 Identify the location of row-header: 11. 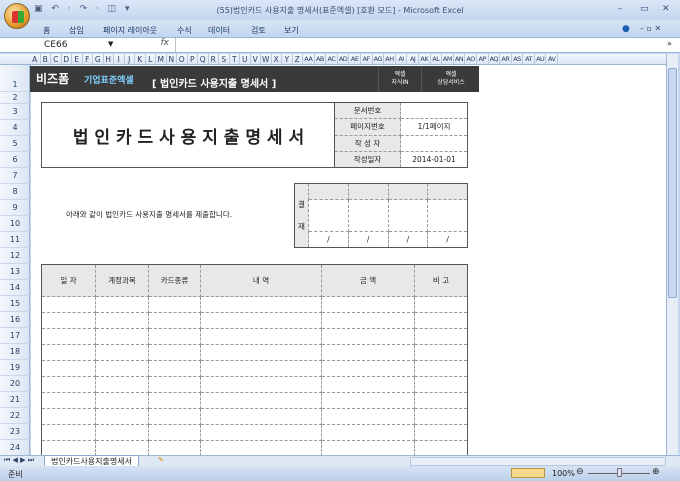
(15, 240).